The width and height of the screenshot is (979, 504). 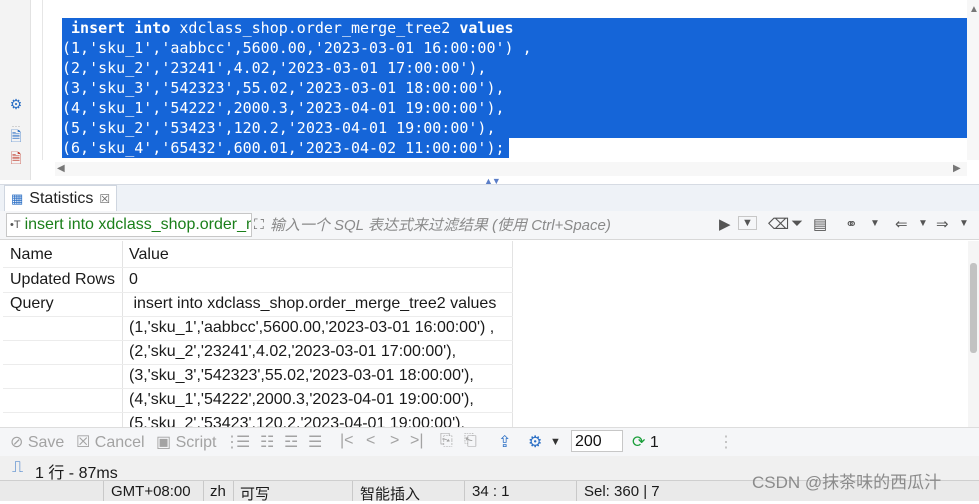 I want to click on forward-arrow-icon: ⇒, so click(x=942, y=224).